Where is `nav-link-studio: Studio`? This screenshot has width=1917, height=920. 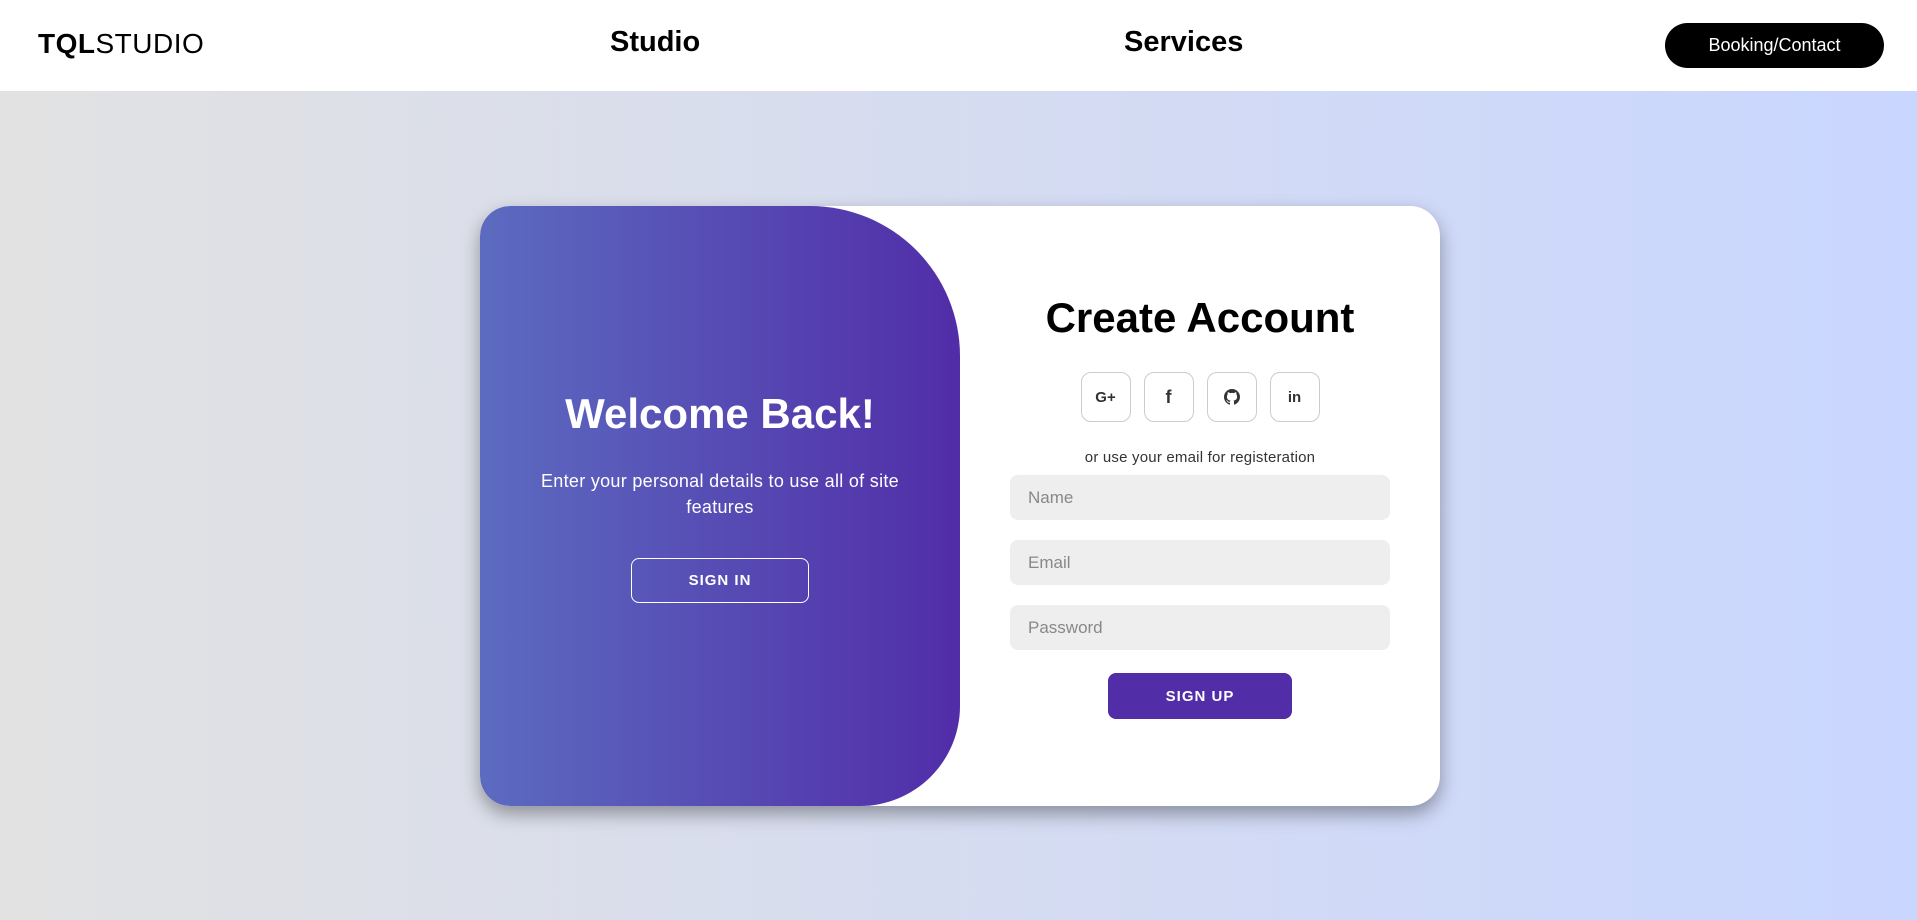
nav-link-studio: Studio is located at coordinates (655, 42).